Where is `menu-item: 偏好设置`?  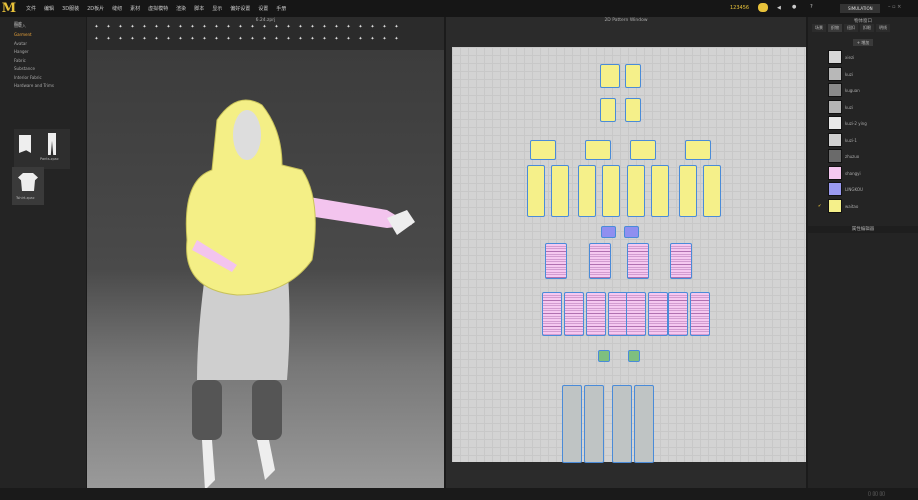
menu-item: 偏好设置 is located at coordinates (240, 9).